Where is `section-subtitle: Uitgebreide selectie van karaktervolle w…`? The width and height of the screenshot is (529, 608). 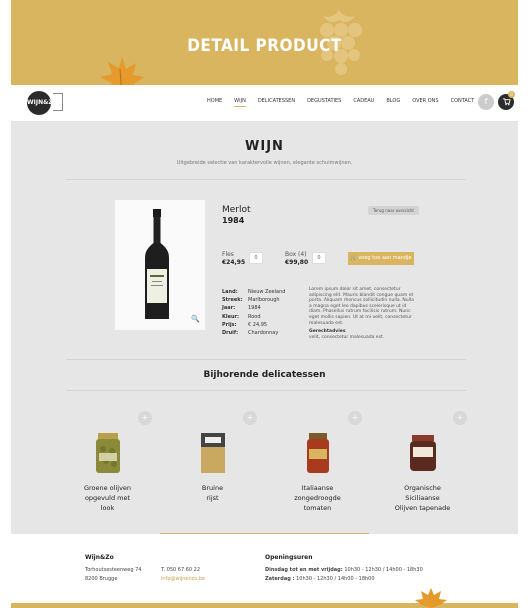
section-subtitle: Uitgebreide selectie van karaktervolle w… is located at coordinates (264, 163).